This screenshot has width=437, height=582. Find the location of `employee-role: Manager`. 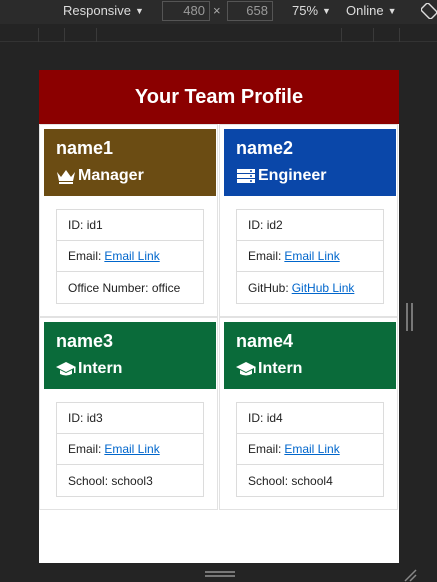

employee-role: Manager is located at coordinates (130, 176).